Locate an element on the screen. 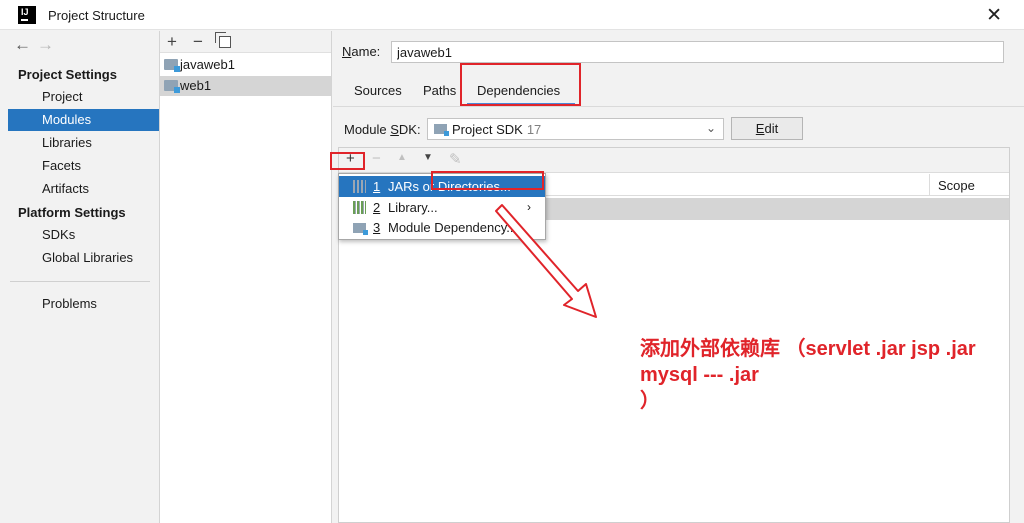 The height and width of the screenshot is (523, 1024). tab-sources: Sources is located at coordinates (378, 90).